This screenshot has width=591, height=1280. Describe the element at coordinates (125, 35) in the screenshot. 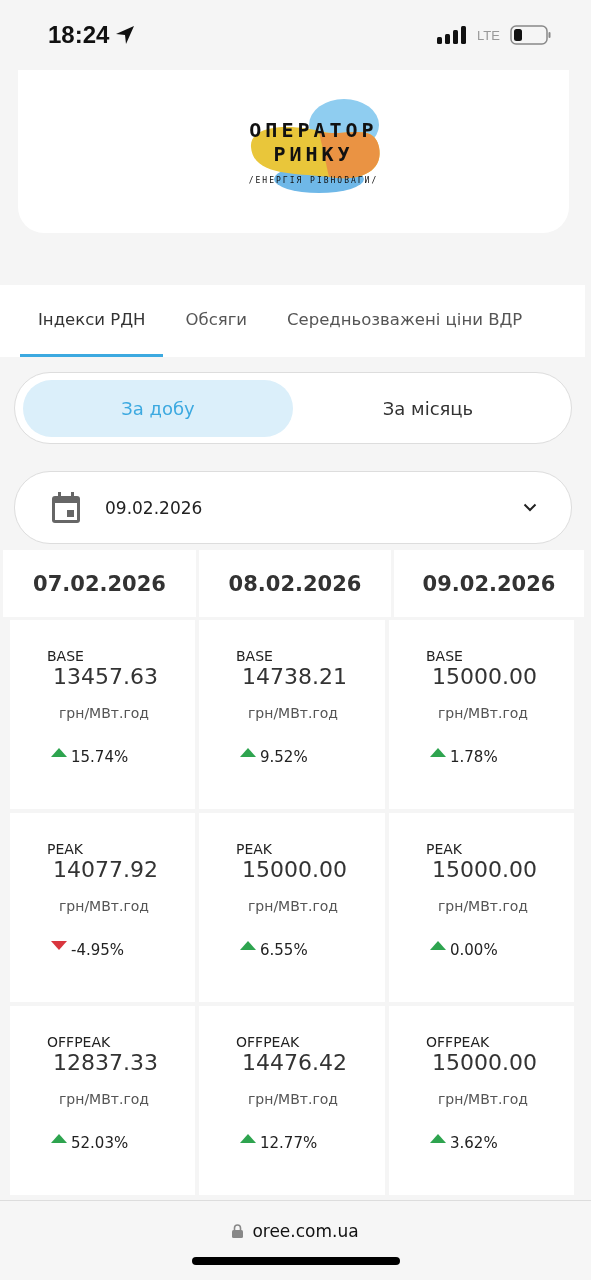

I see `location-arrow-icon` at that location.